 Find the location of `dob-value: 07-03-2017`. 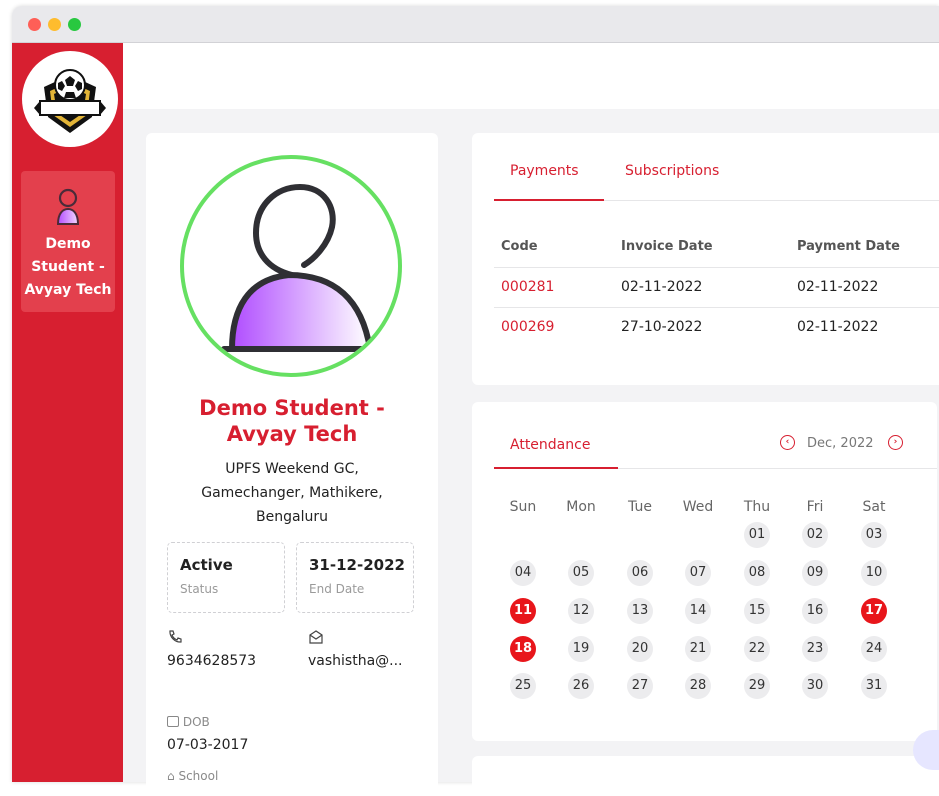

dob-value: 07-03-2017 is located at coordinates (208, 745).